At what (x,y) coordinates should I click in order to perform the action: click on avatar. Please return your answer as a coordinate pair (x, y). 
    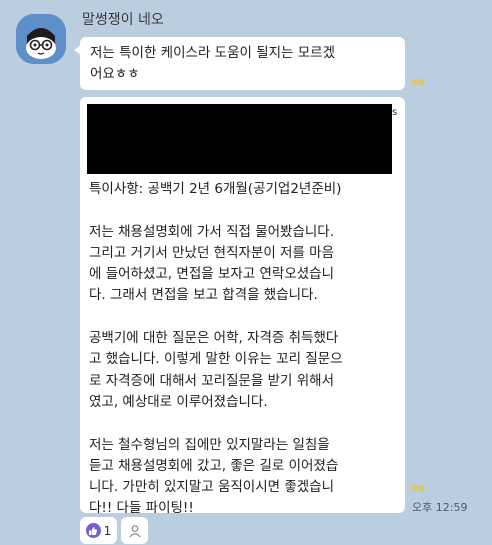
    Looking at the image, I should click on (41, 39).